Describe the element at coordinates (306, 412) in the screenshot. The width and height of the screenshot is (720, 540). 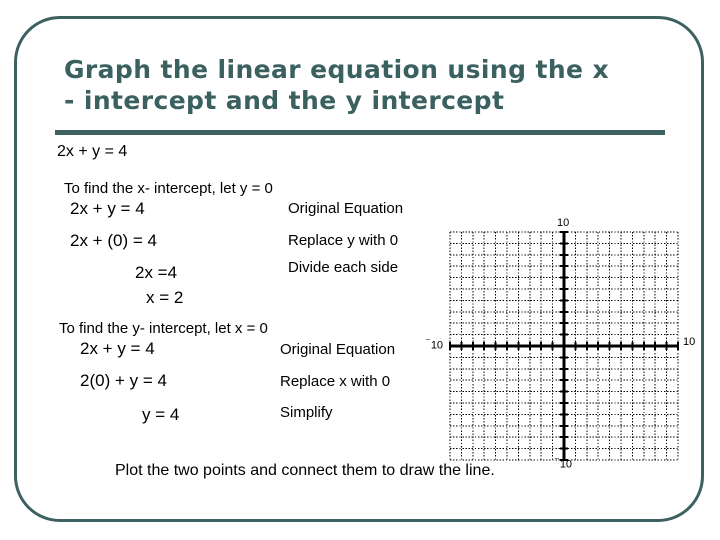
I see `y-step-3-reason: Simplify` at that location.